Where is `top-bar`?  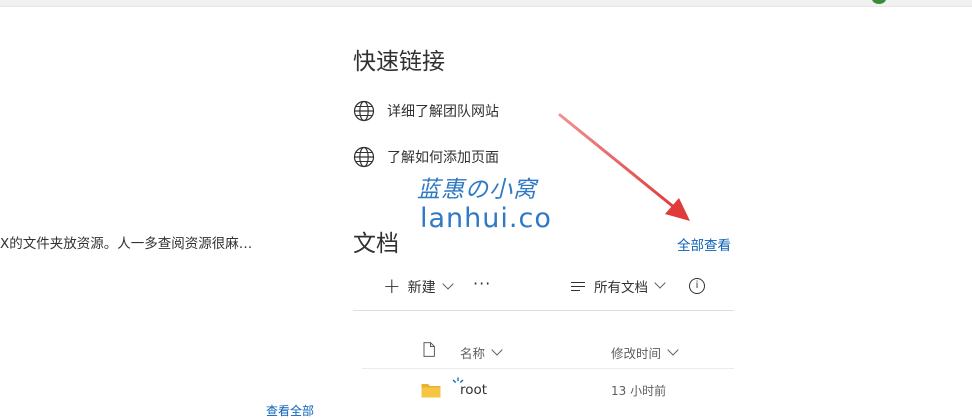 top-bar is located at coordinates (486, 3).